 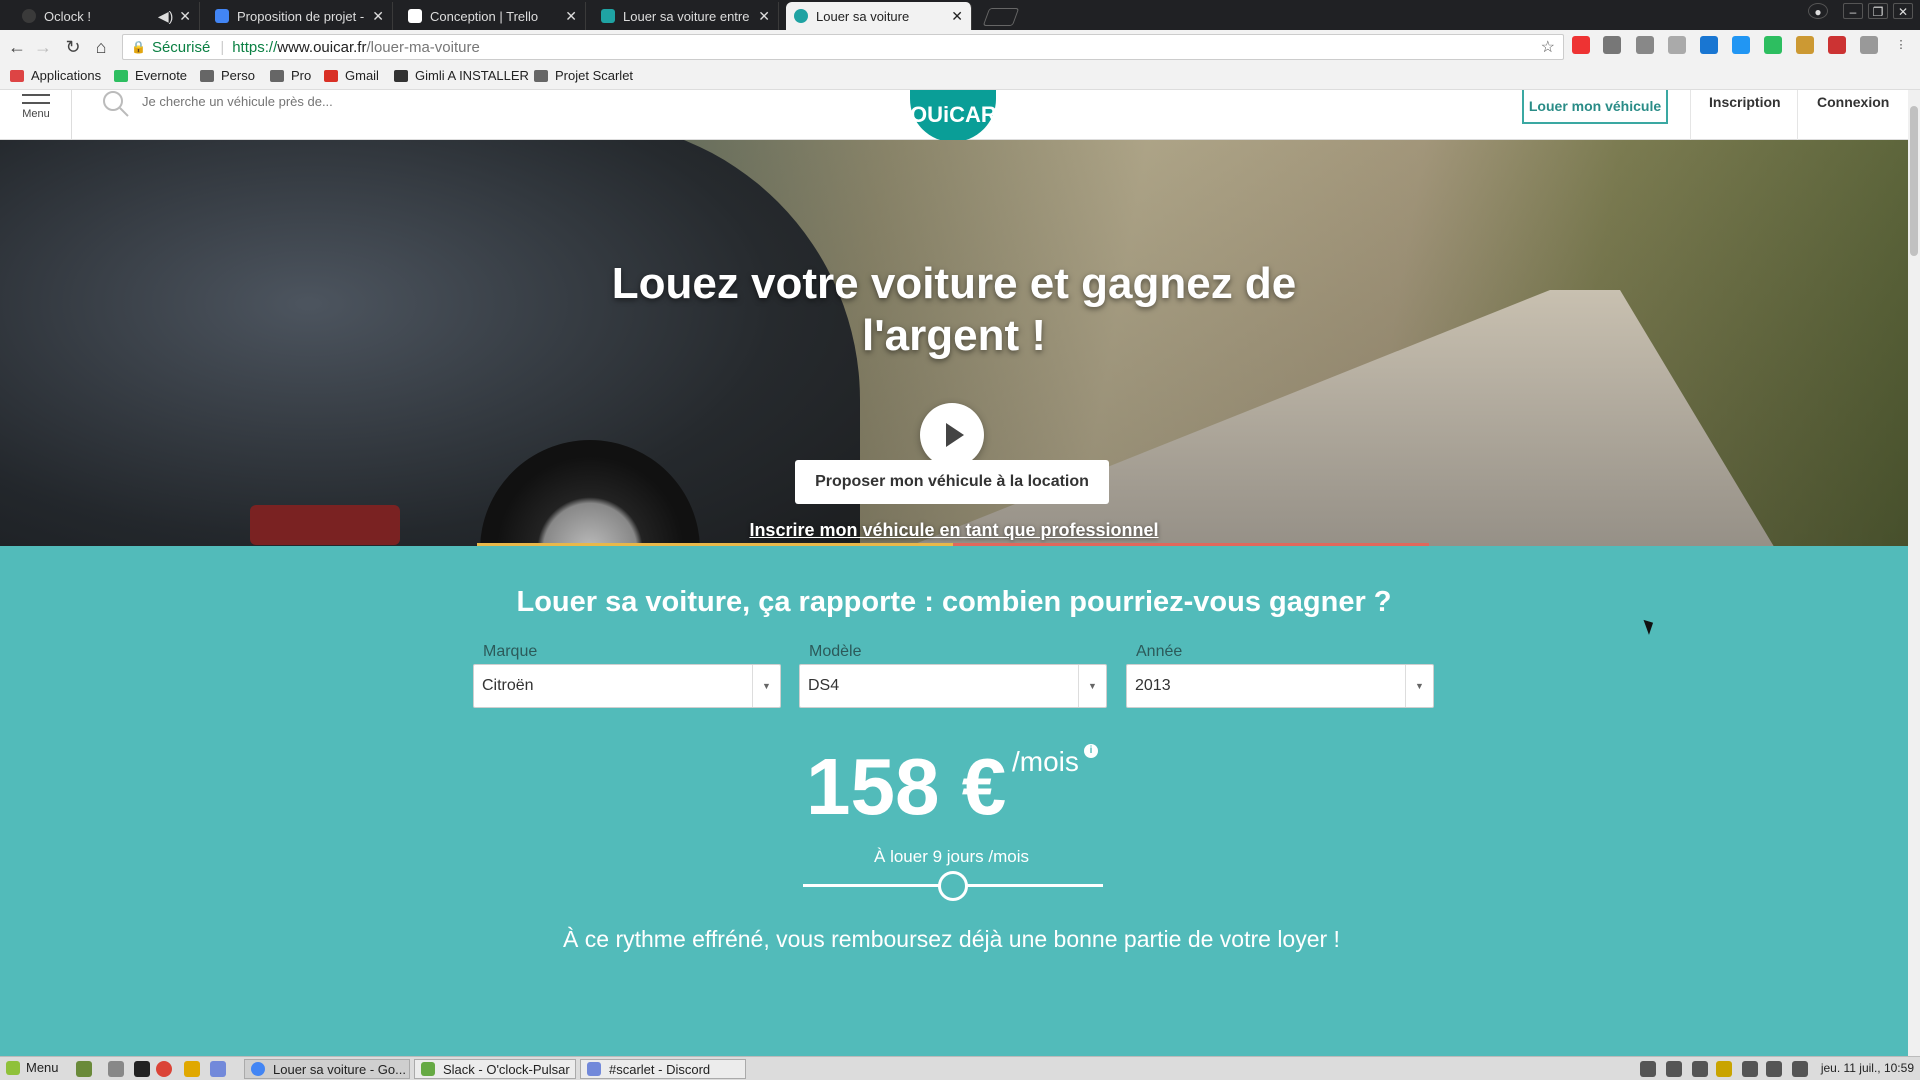 What do you see at coordinates (484, 16) in the screenshot?
I see `tab-title: Conception | Trello` at bounding box center [484, 16].